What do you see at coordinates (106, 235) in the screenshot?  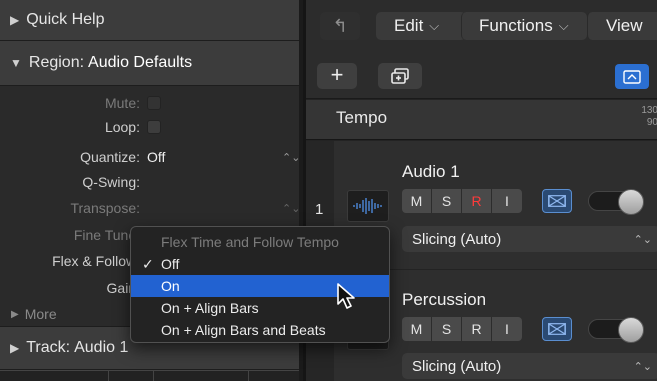 I see `fine-tune-label: Fine Tune:` at bounding box center [106, 235].